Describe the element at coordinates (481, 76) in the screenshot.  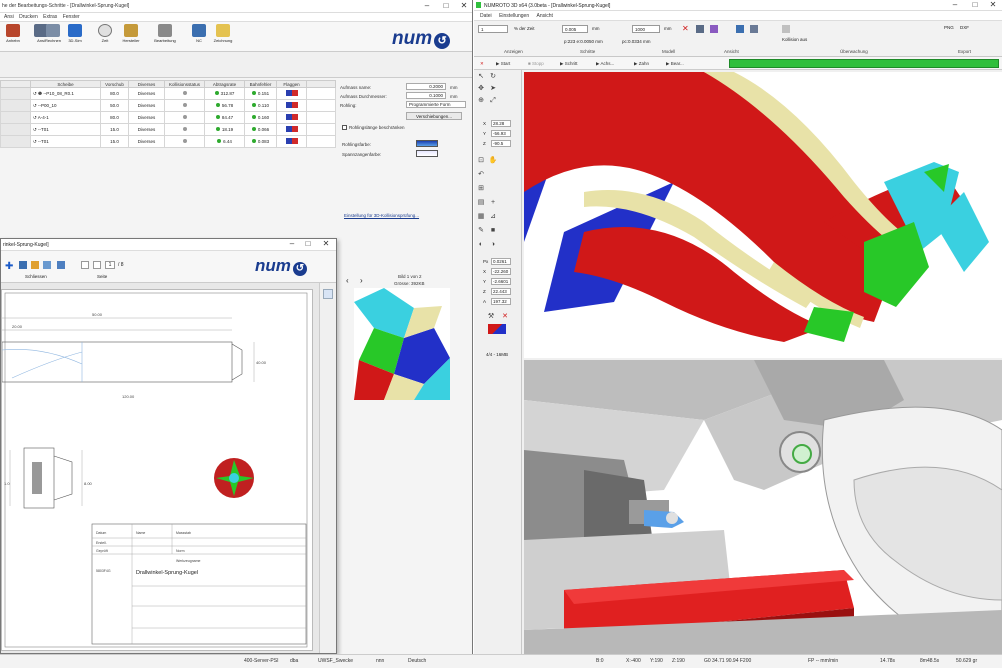
I see `pointer-icon: ↖` at that location.